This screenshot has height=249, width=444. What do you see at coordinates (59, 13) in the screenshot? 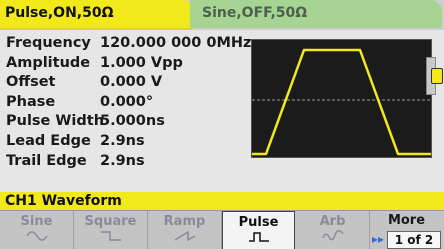
I see `tab-channel-1-label: Pulse,ON,50Ω` at bounding box center [59, 13].